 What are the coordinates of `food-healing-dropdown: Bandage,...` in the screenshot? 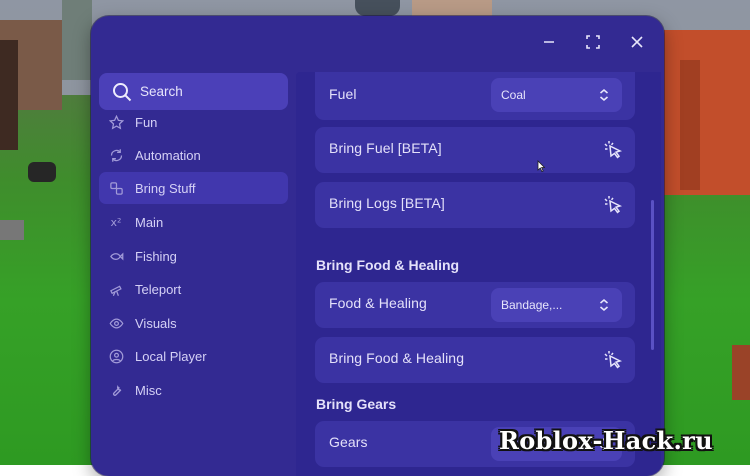 It's located at (556, 305).